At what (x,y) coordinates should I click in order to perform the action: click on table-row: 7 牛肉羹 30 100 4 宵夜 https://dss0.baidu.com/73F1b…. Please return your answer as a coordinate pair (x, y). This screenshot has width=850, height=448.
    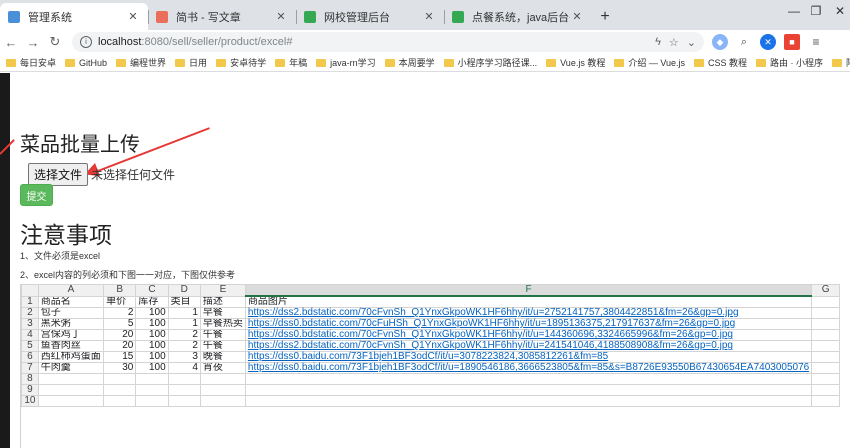
    Looking at the image, I should click on (430, 368).